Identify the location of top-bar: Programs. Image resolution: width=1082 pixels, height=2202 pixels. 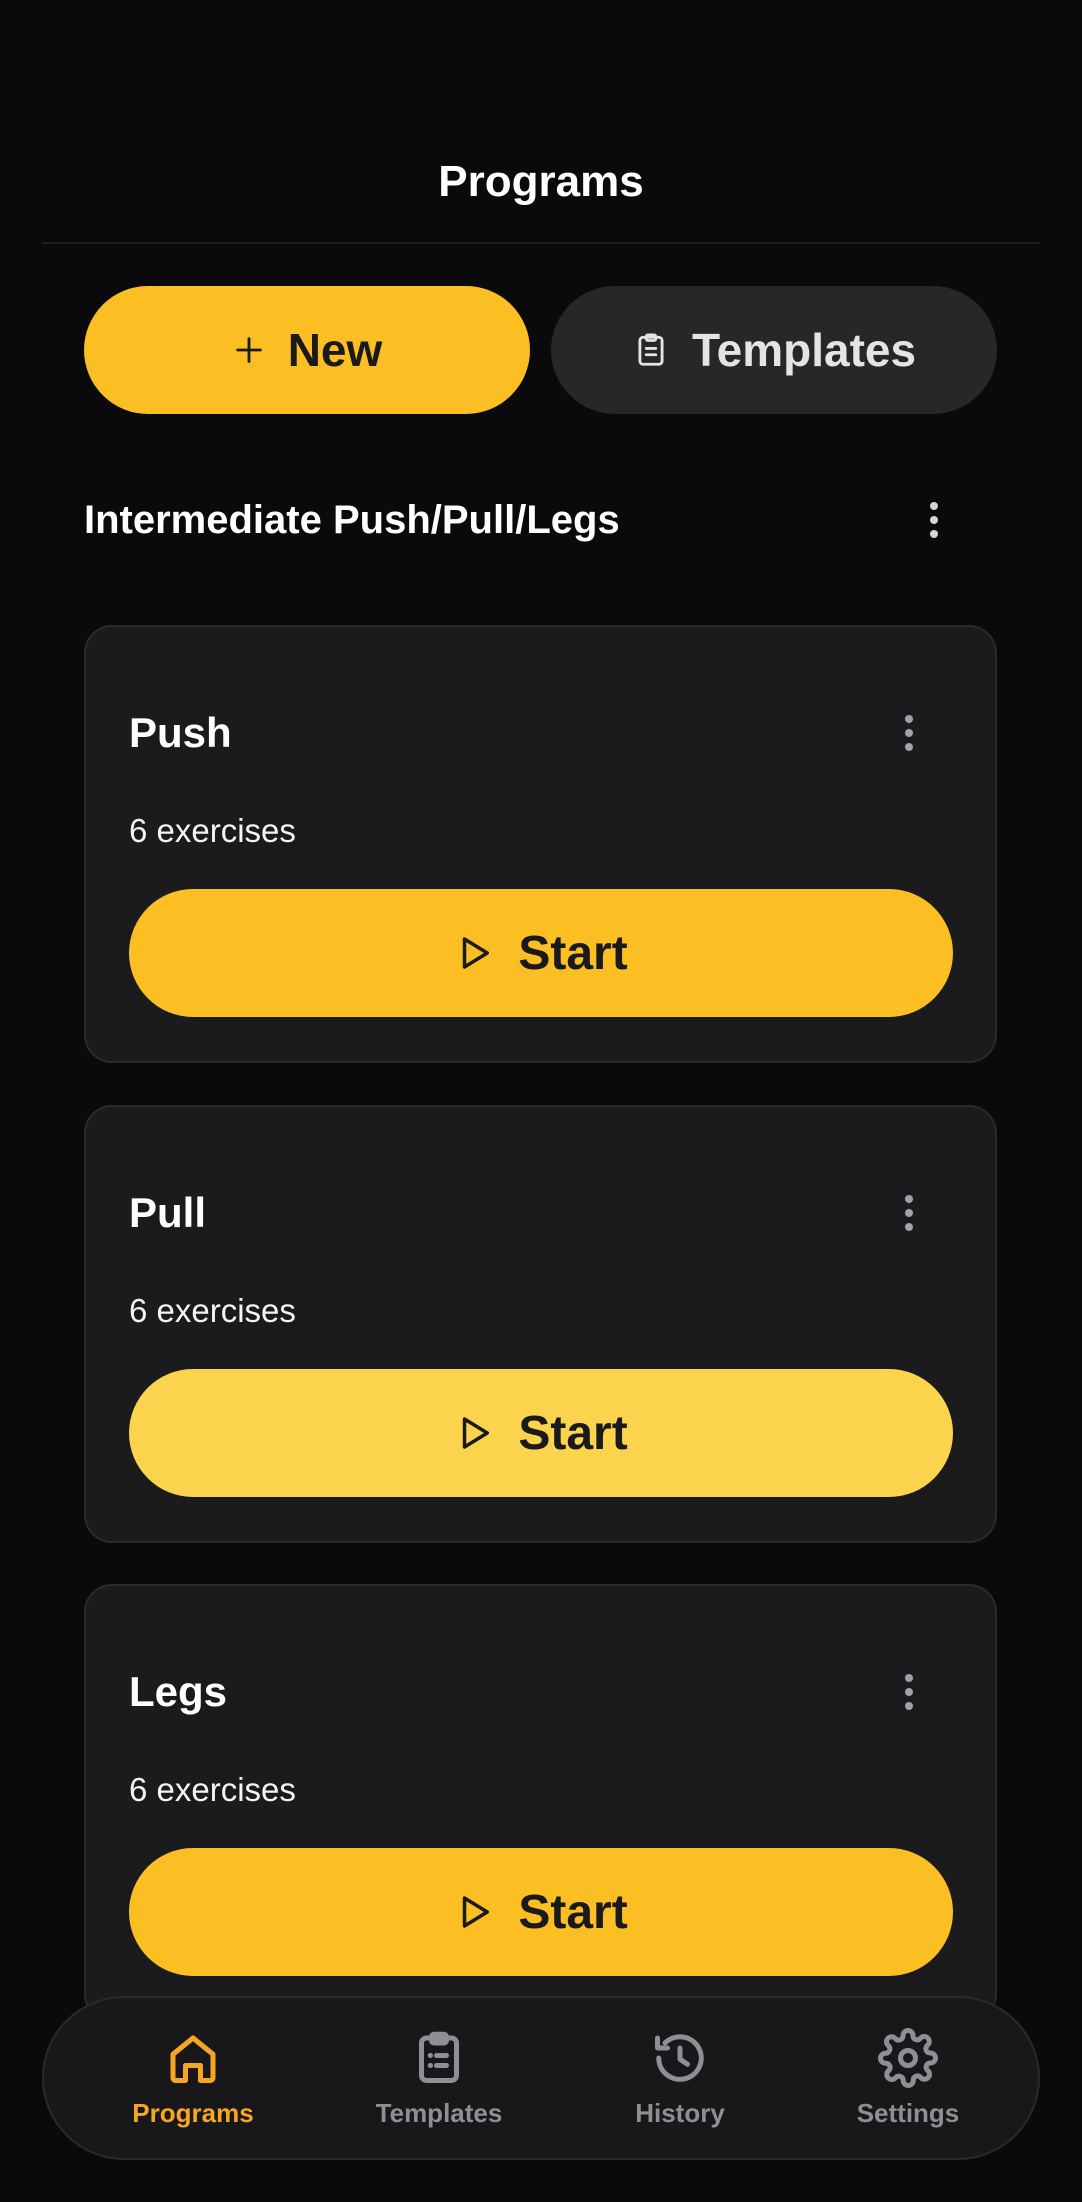
(541, 122).